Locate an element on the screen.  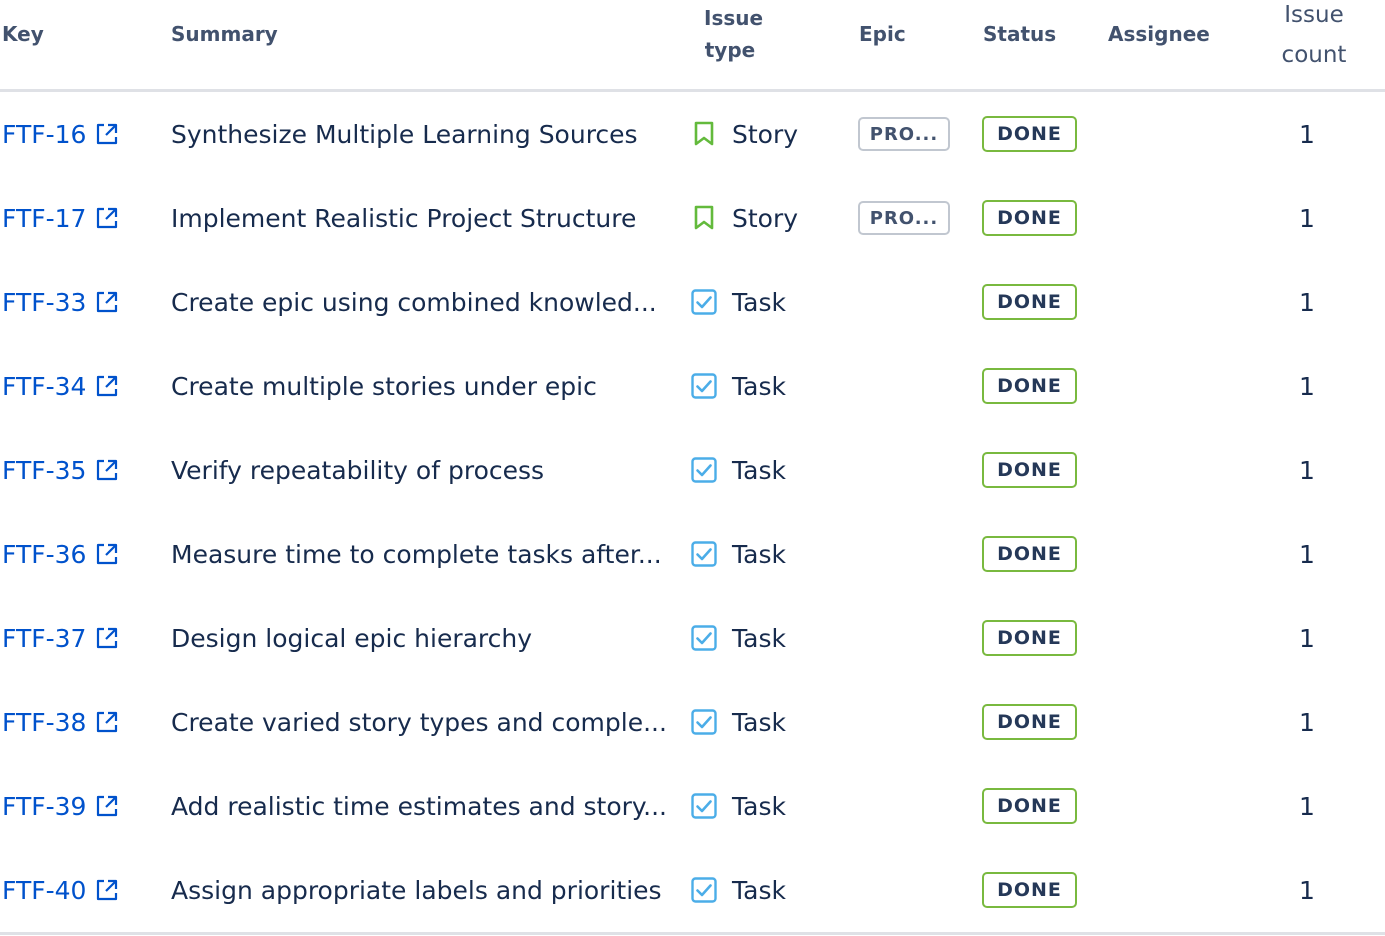
column-header-epic: Epic is located at coordinates (882, 34).